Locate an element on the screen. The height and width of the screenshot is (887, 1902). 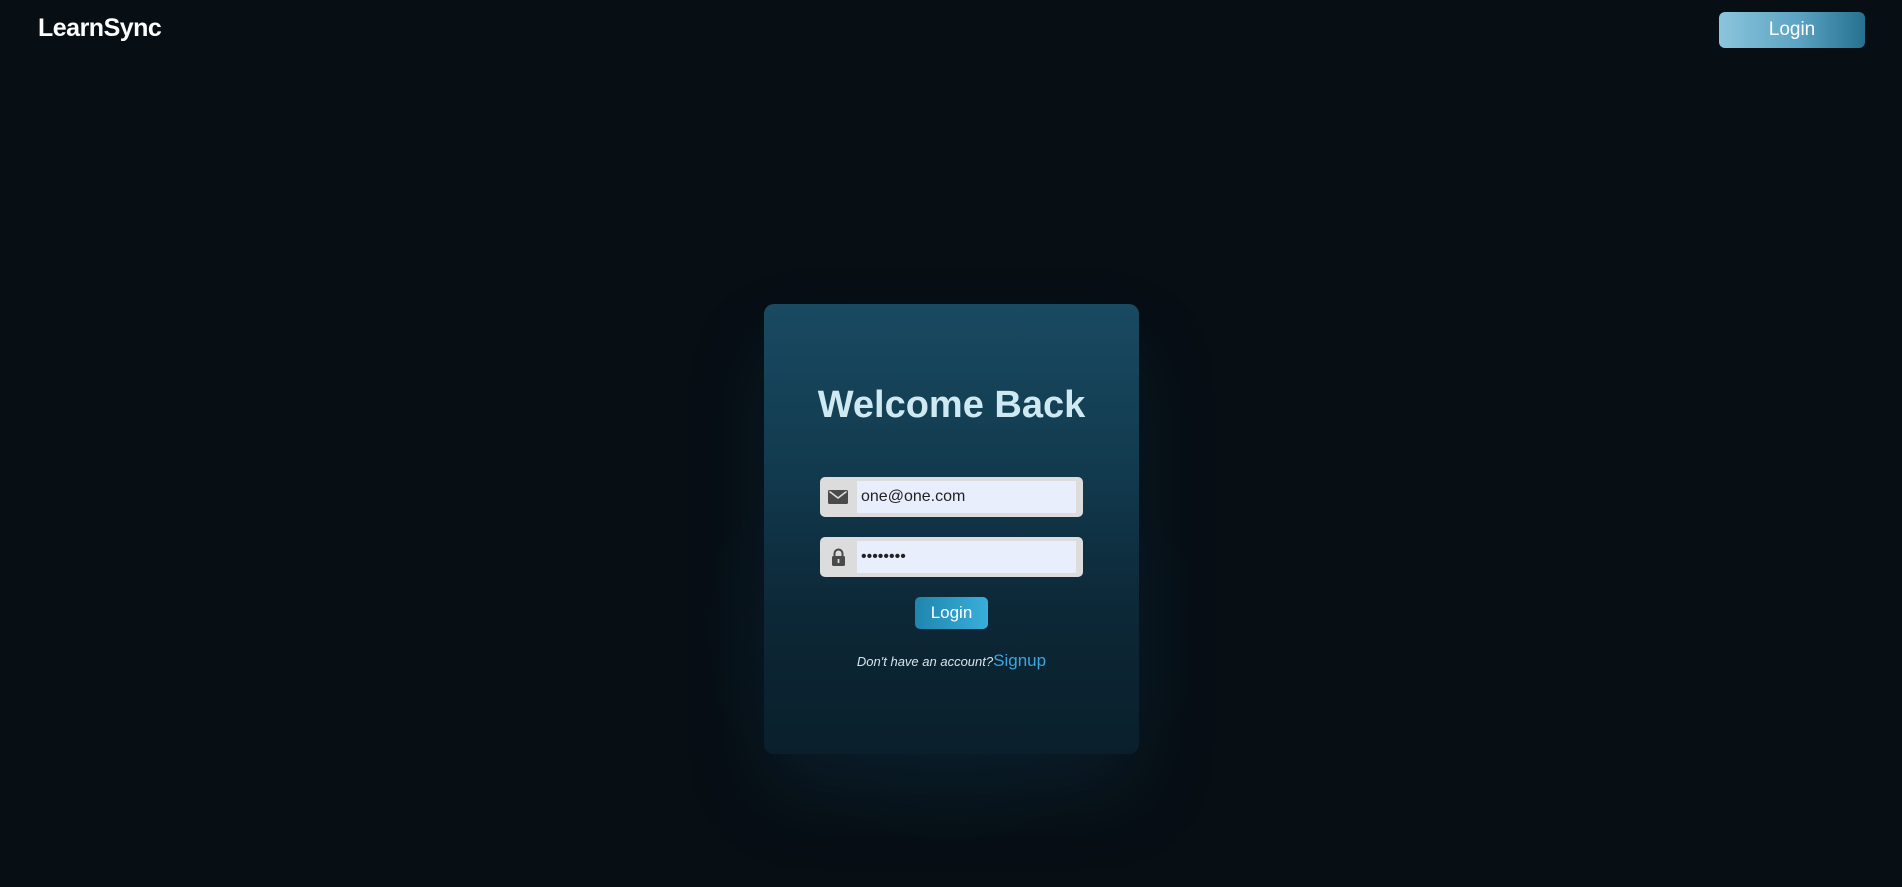
brand-logo: LearnSync is located at coordinates (100, 28).